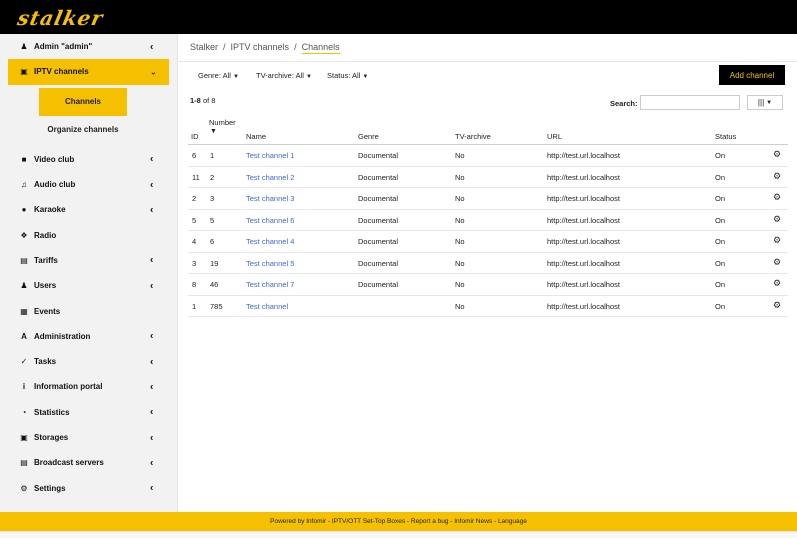  What do you see at coordinates (260, 47) in the screenshot?
I see `breadcrumb-item-iptv-channels: IPTV channels` at bounding box center [260, 47].